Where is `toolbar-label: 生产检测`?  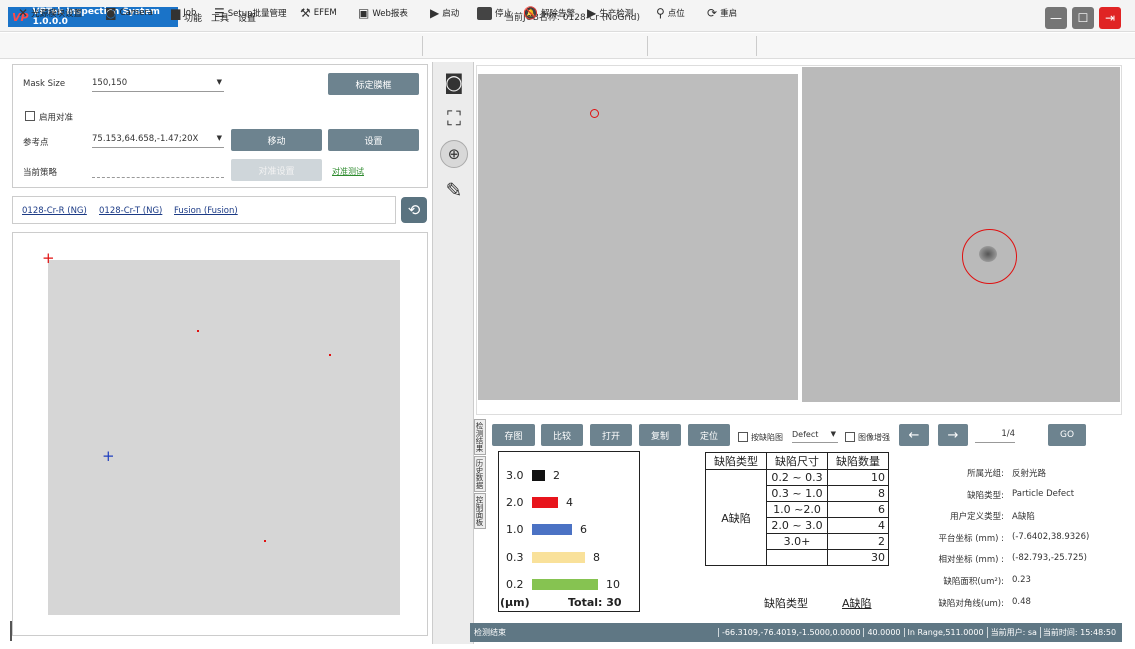 toolbar-label: 生产检测 is located at coordinates (616, 14).